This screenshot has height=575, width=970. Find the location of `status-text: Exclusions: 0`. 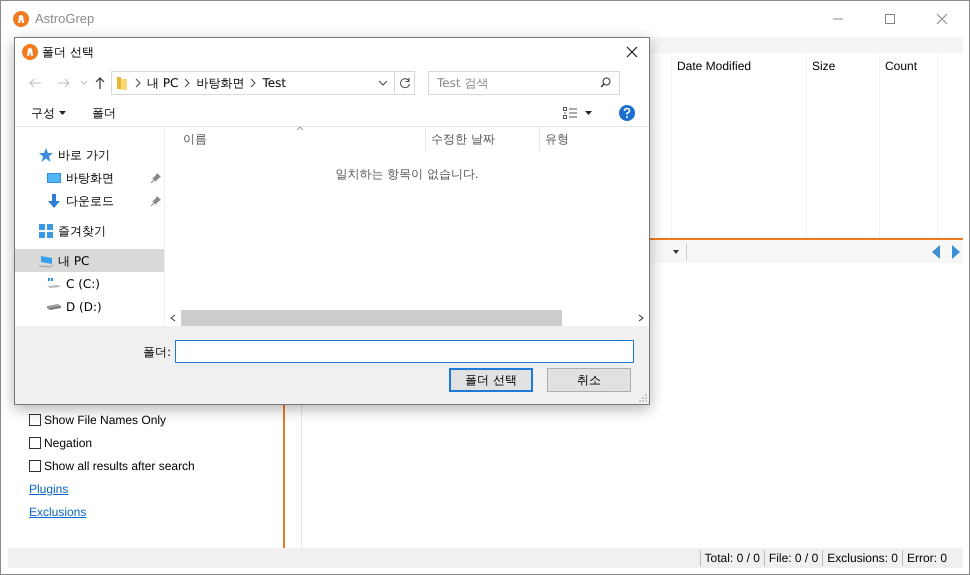

status-text: Exclusions: 0 is located at coordinates (862, 558).